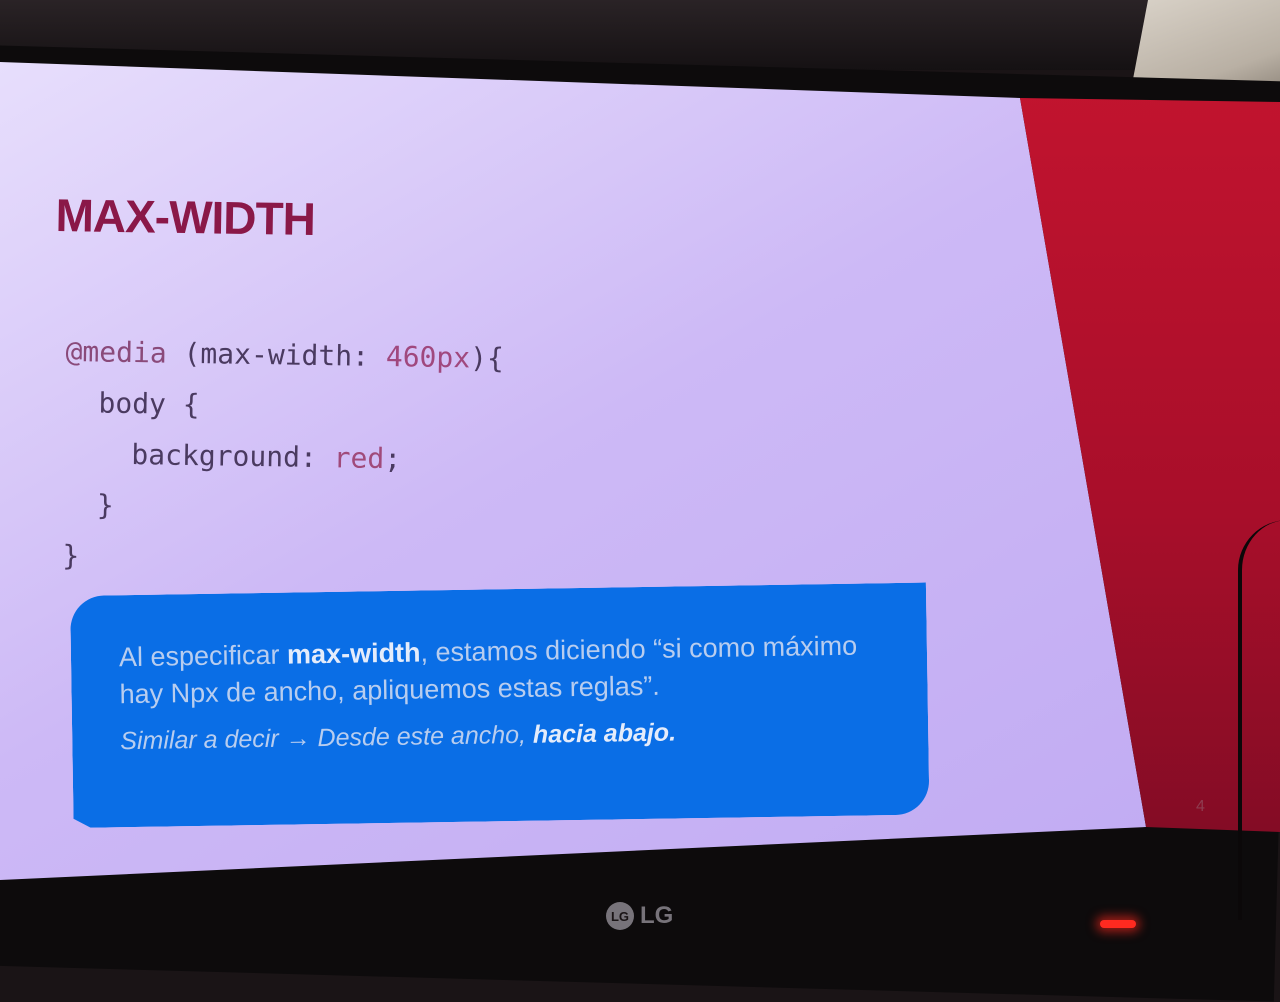 The height and width of the screenshot is (1002, 1280). What do you see at coordinates (1118, 924) in the screenshot?
I see `power-led-icon` at bounding box center [1118, 924].